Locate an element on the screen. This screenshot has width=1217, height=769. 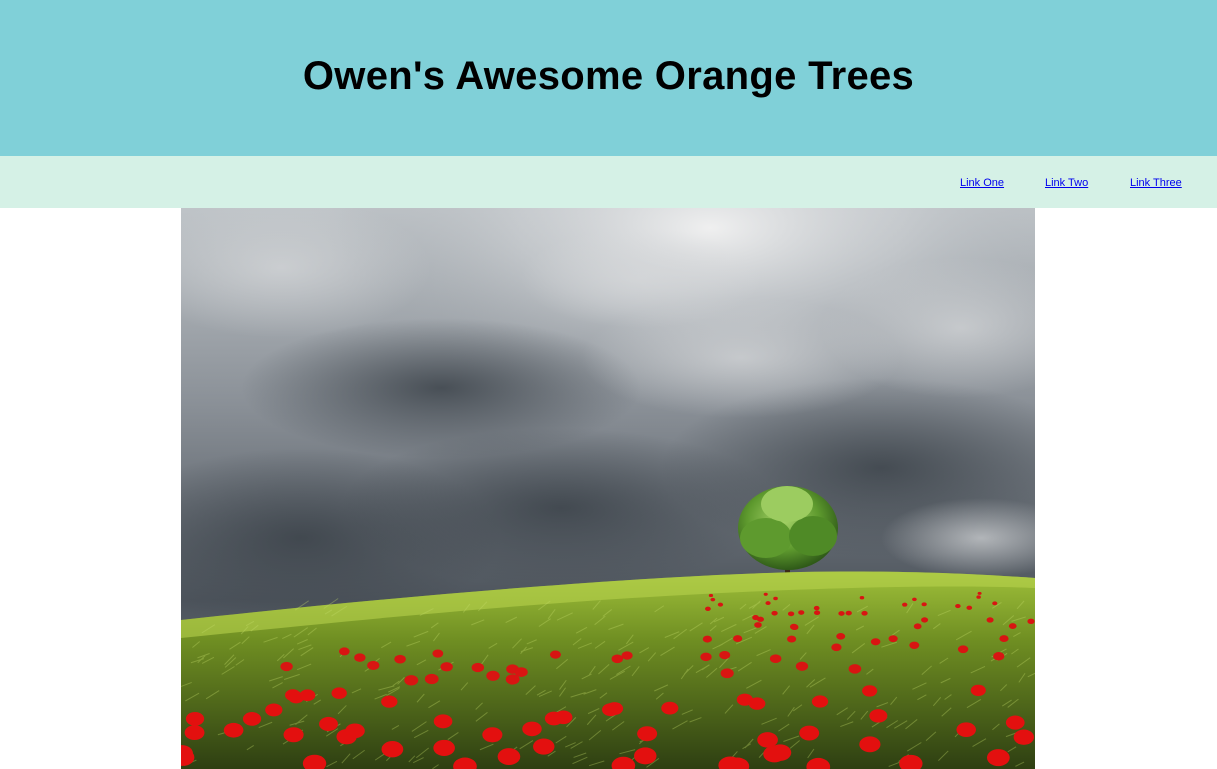
nav-bar: Link One Link Two Link Three is located at coordinates (608, 182).